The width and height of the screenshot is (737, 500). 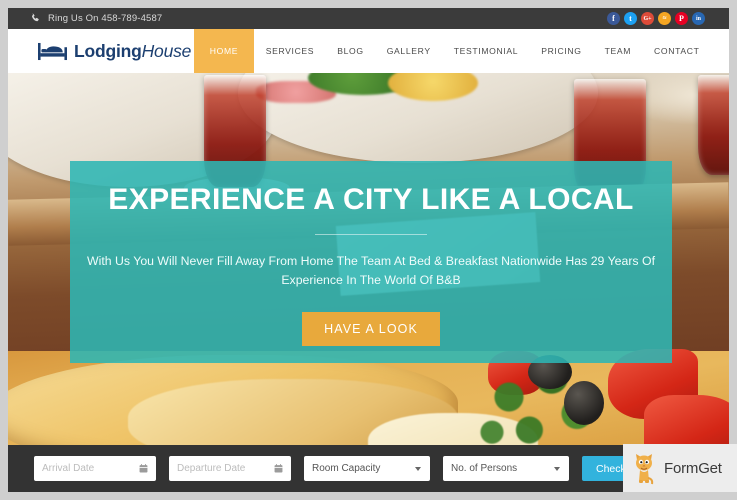 I want to click on facebook-icon: f, so click(x=613, y=18).